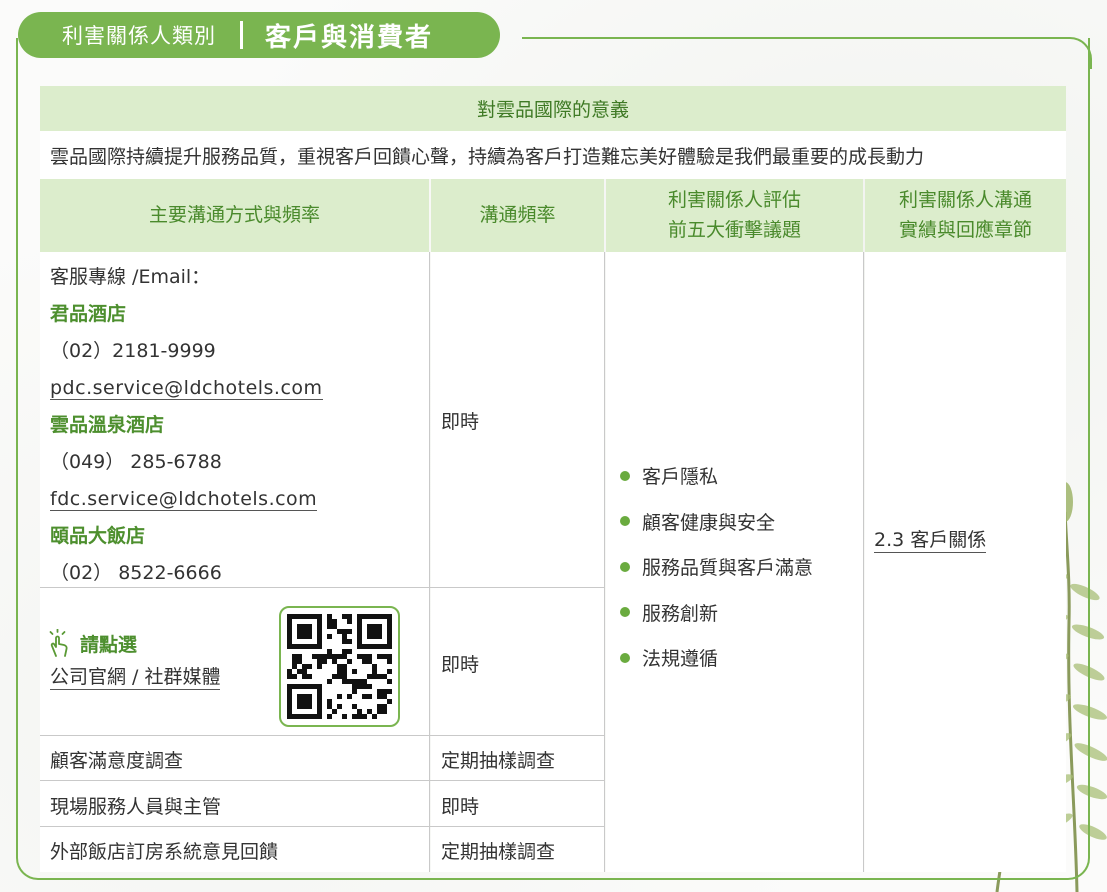 The image size is (1107, 892). Describe the element at coordinates (716, 567) in the screenshot. I see `list-item: 服務品質與客戶滿意` at that location.